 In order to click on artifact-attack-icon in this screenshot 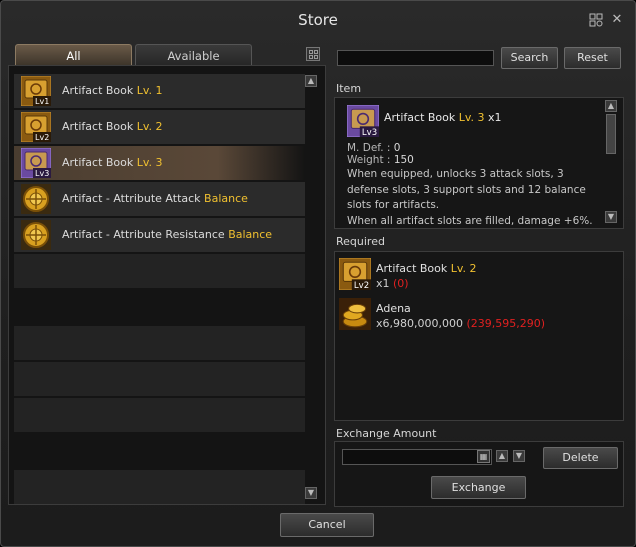, I will do `click(36, 199)`.